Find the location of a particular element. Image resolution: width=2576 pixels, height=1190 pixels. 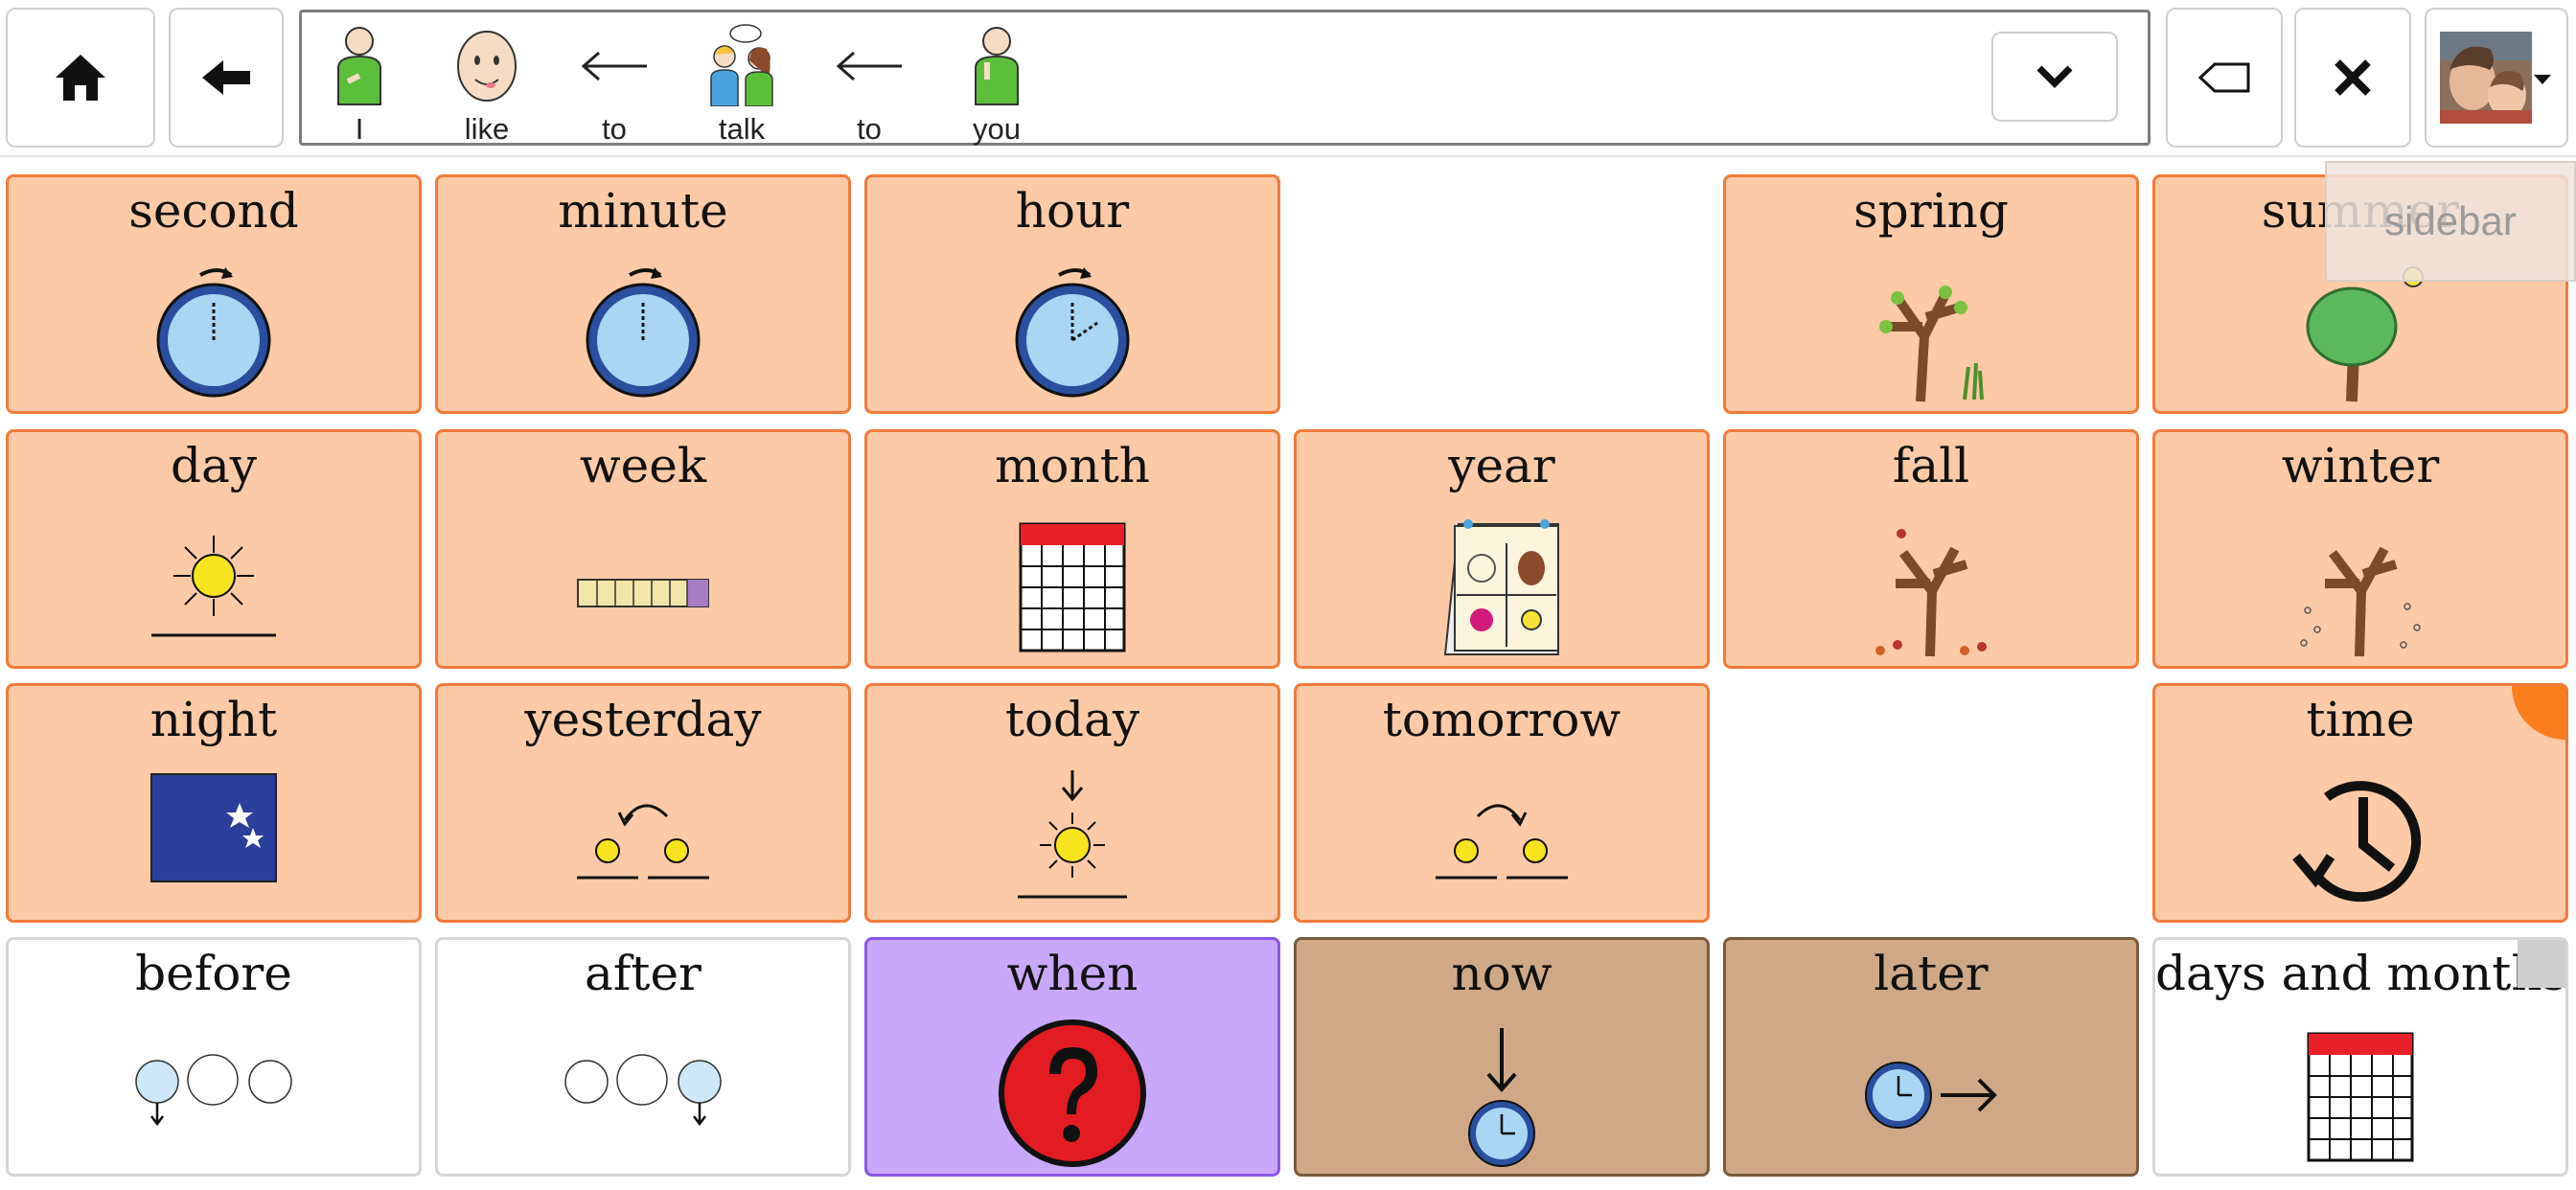

home-button is located at coordinates (80, 78).